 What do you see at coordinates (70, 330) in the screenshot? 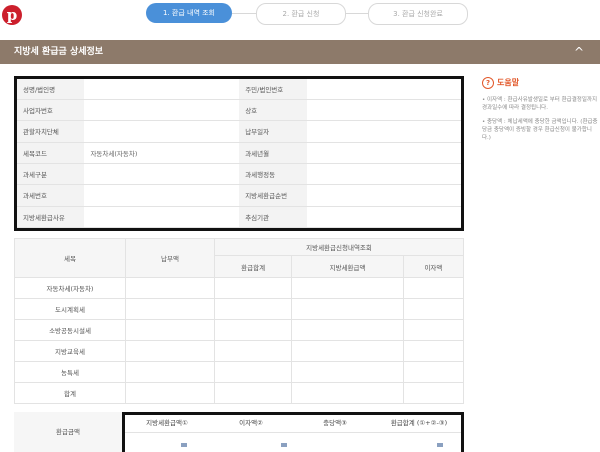
I see `tax-item-name: 소방공동시설세` at bounding box center [70, 330].